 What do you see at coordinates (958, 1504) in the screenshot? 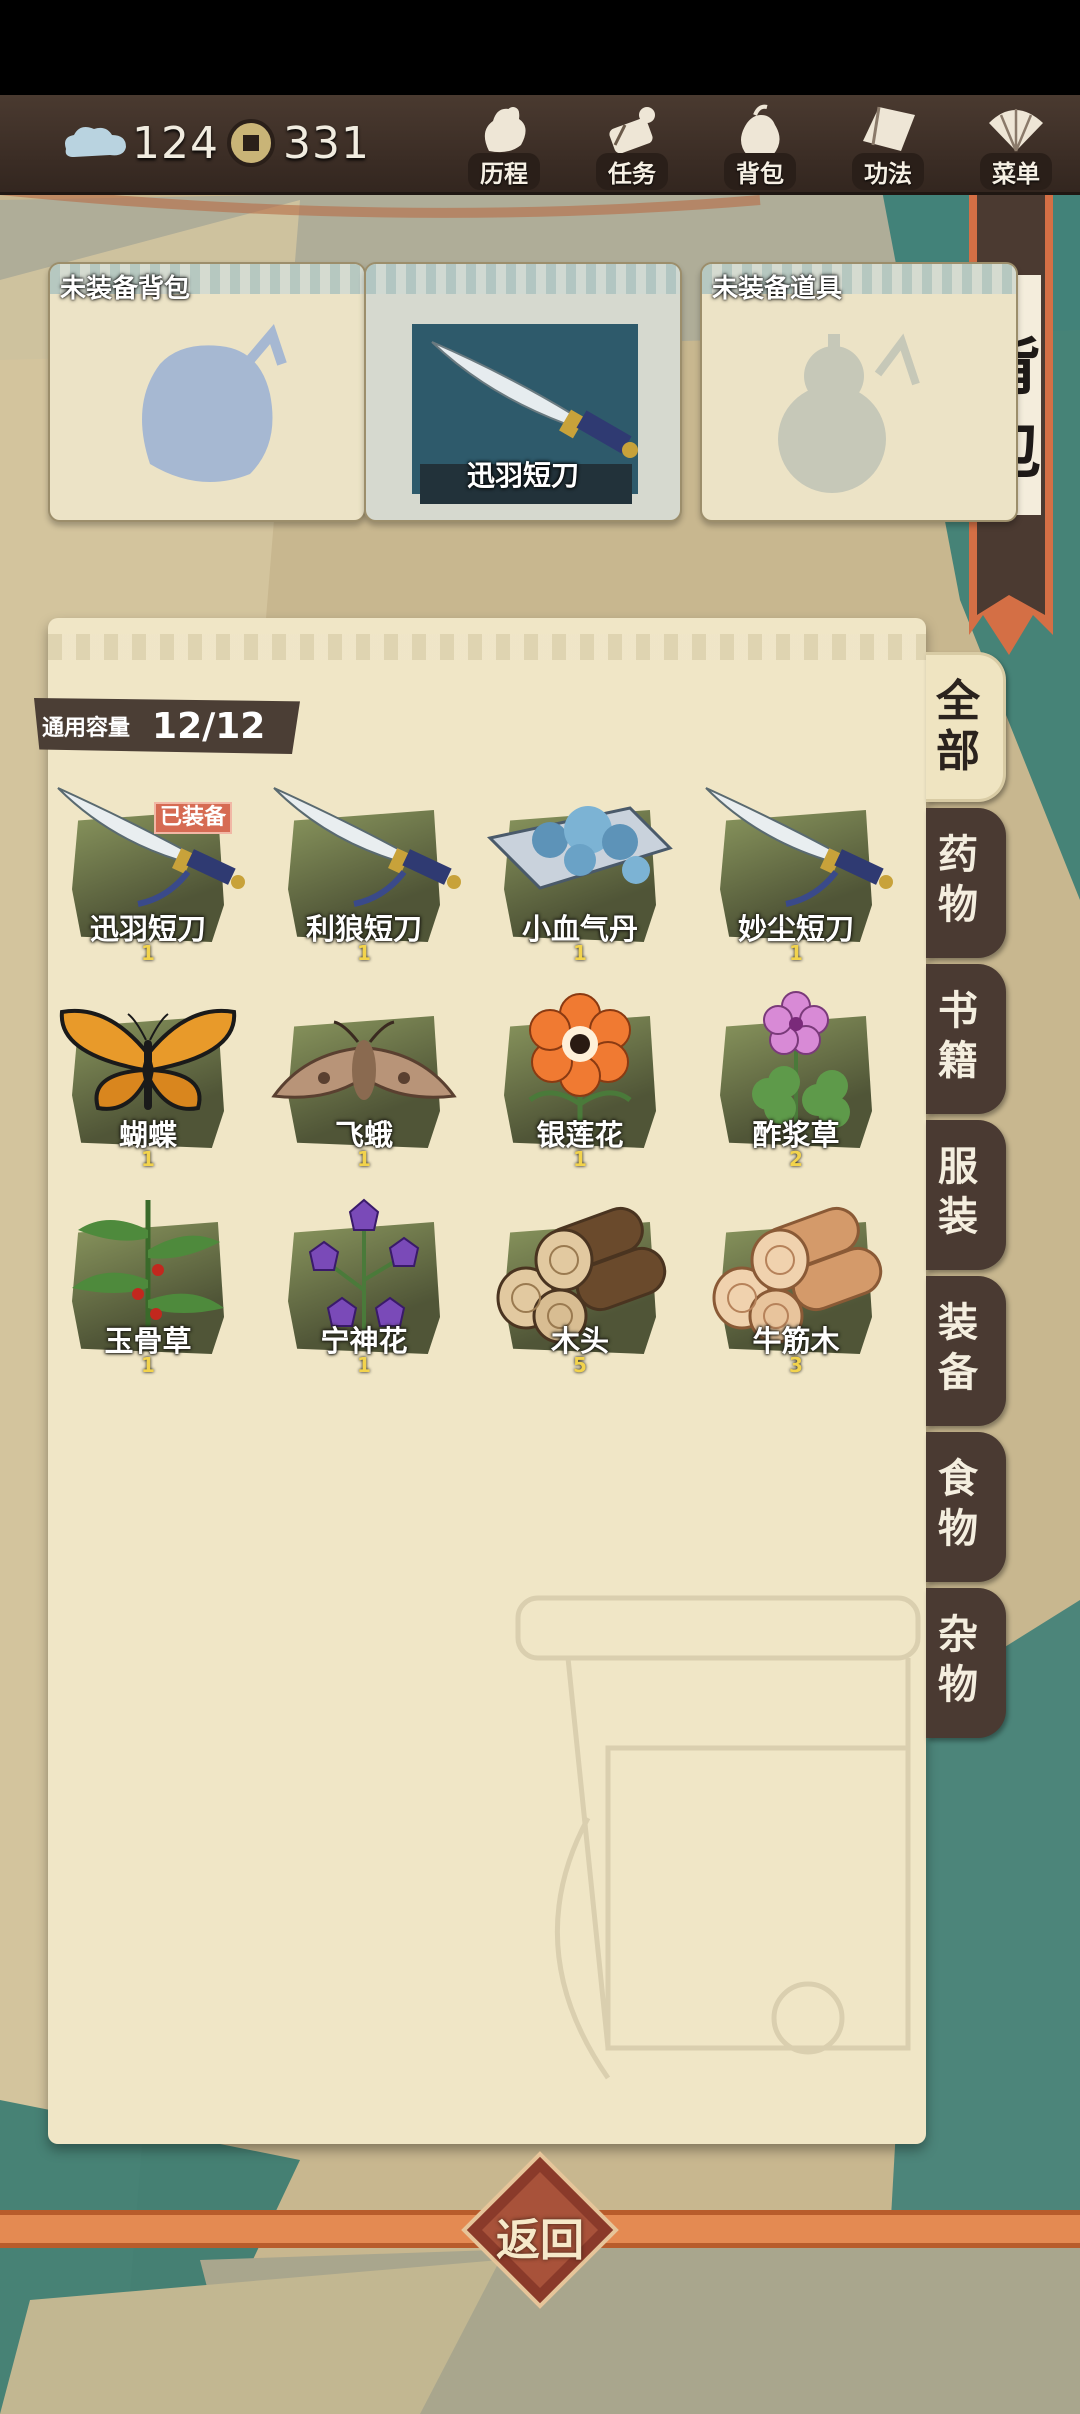
I see `tab-label: 食物` at bounding box center [958, 1504].